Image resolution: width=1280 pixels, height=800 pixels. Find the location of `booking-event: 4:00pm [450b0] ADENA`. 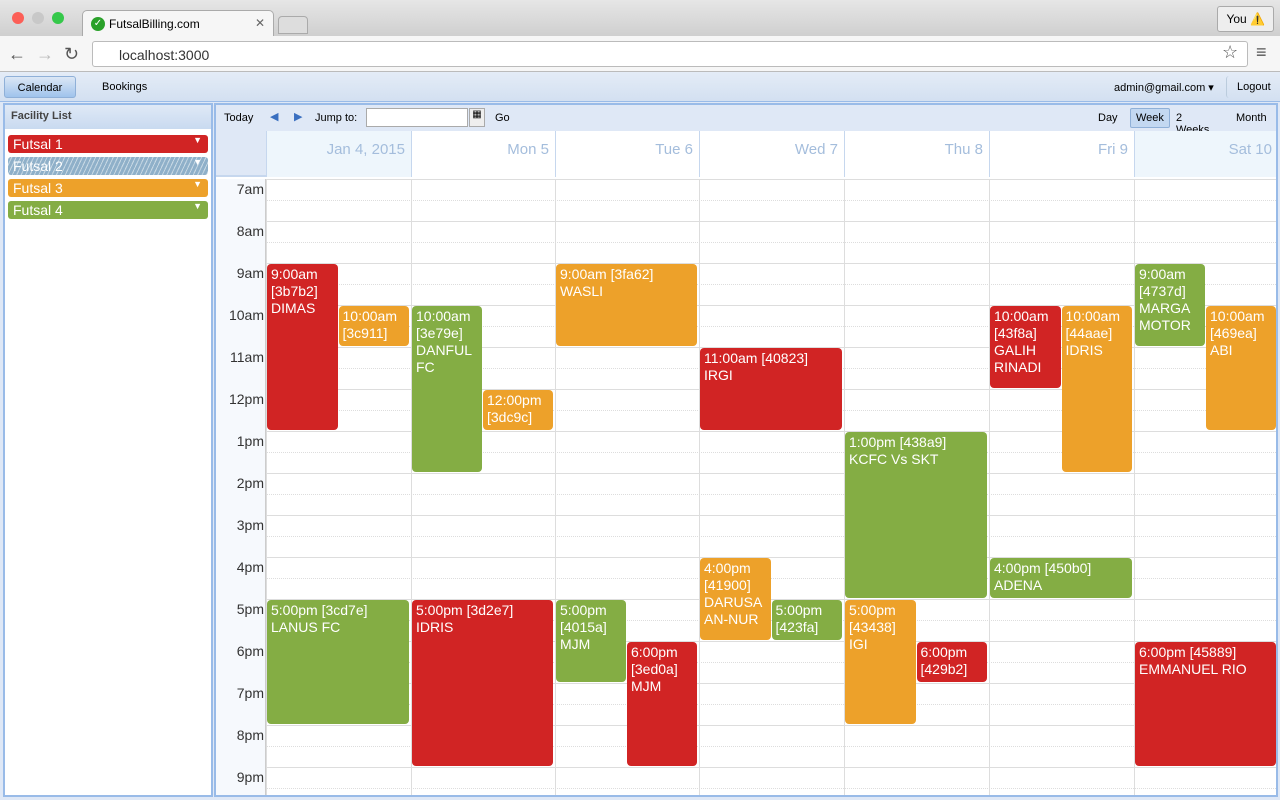

booking-event: 4:00pm [450b0] ADENA is located at coordinates (1061, 578).